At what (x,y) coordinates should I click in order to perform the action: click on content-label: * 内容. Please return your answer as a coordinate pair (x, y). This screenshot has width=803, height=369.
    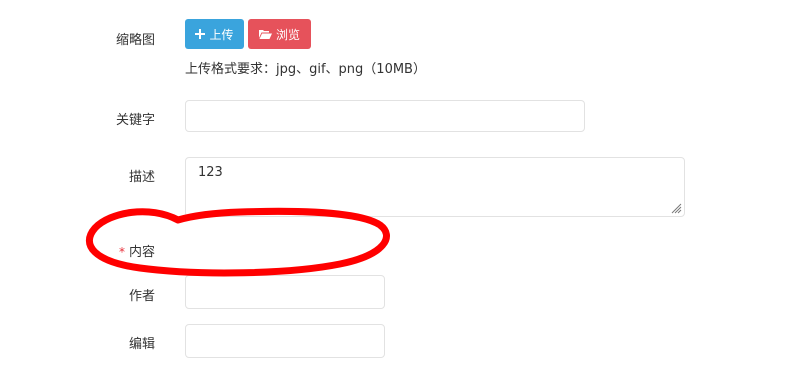
    Looking at the image, I should click on (137, 250).